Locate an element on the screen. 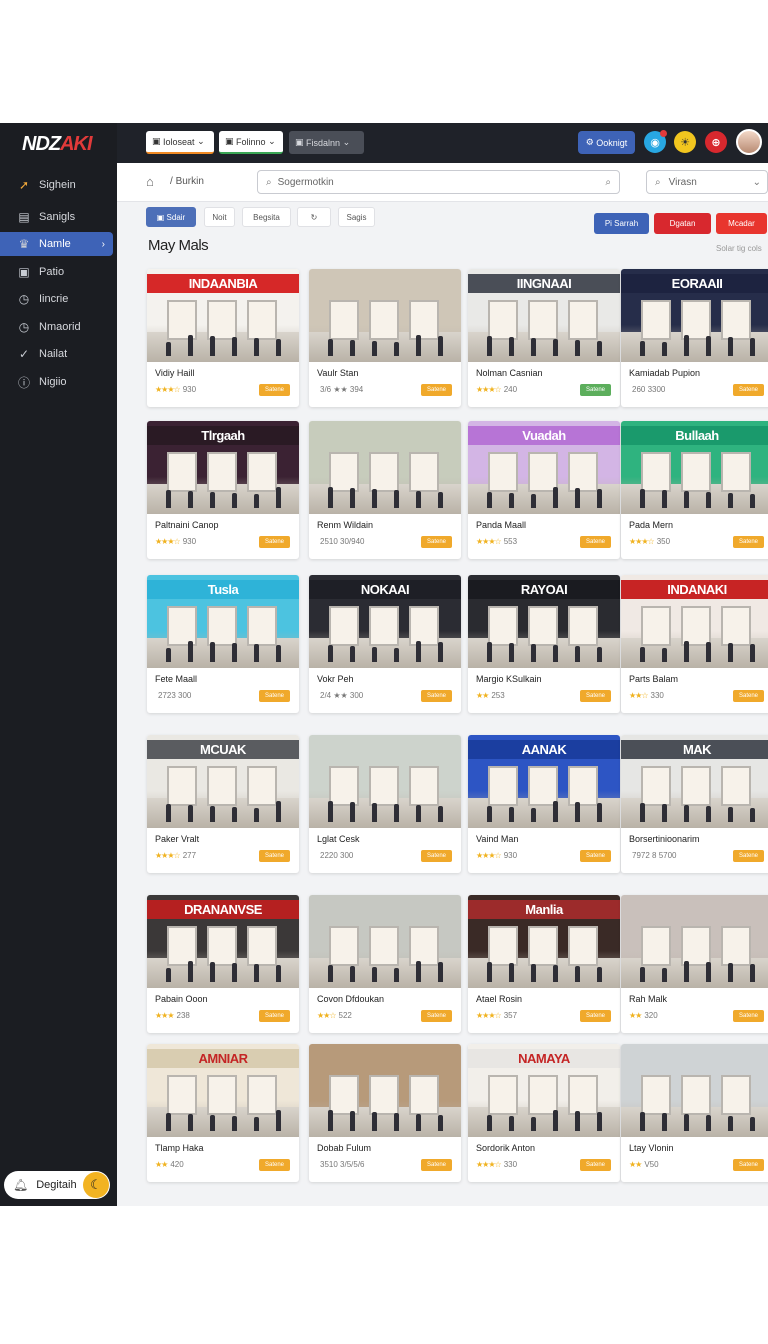  mall-card: MCUAK Paker Vralt ★★★☆ 277 Satene is located at coordinates (223, 804).